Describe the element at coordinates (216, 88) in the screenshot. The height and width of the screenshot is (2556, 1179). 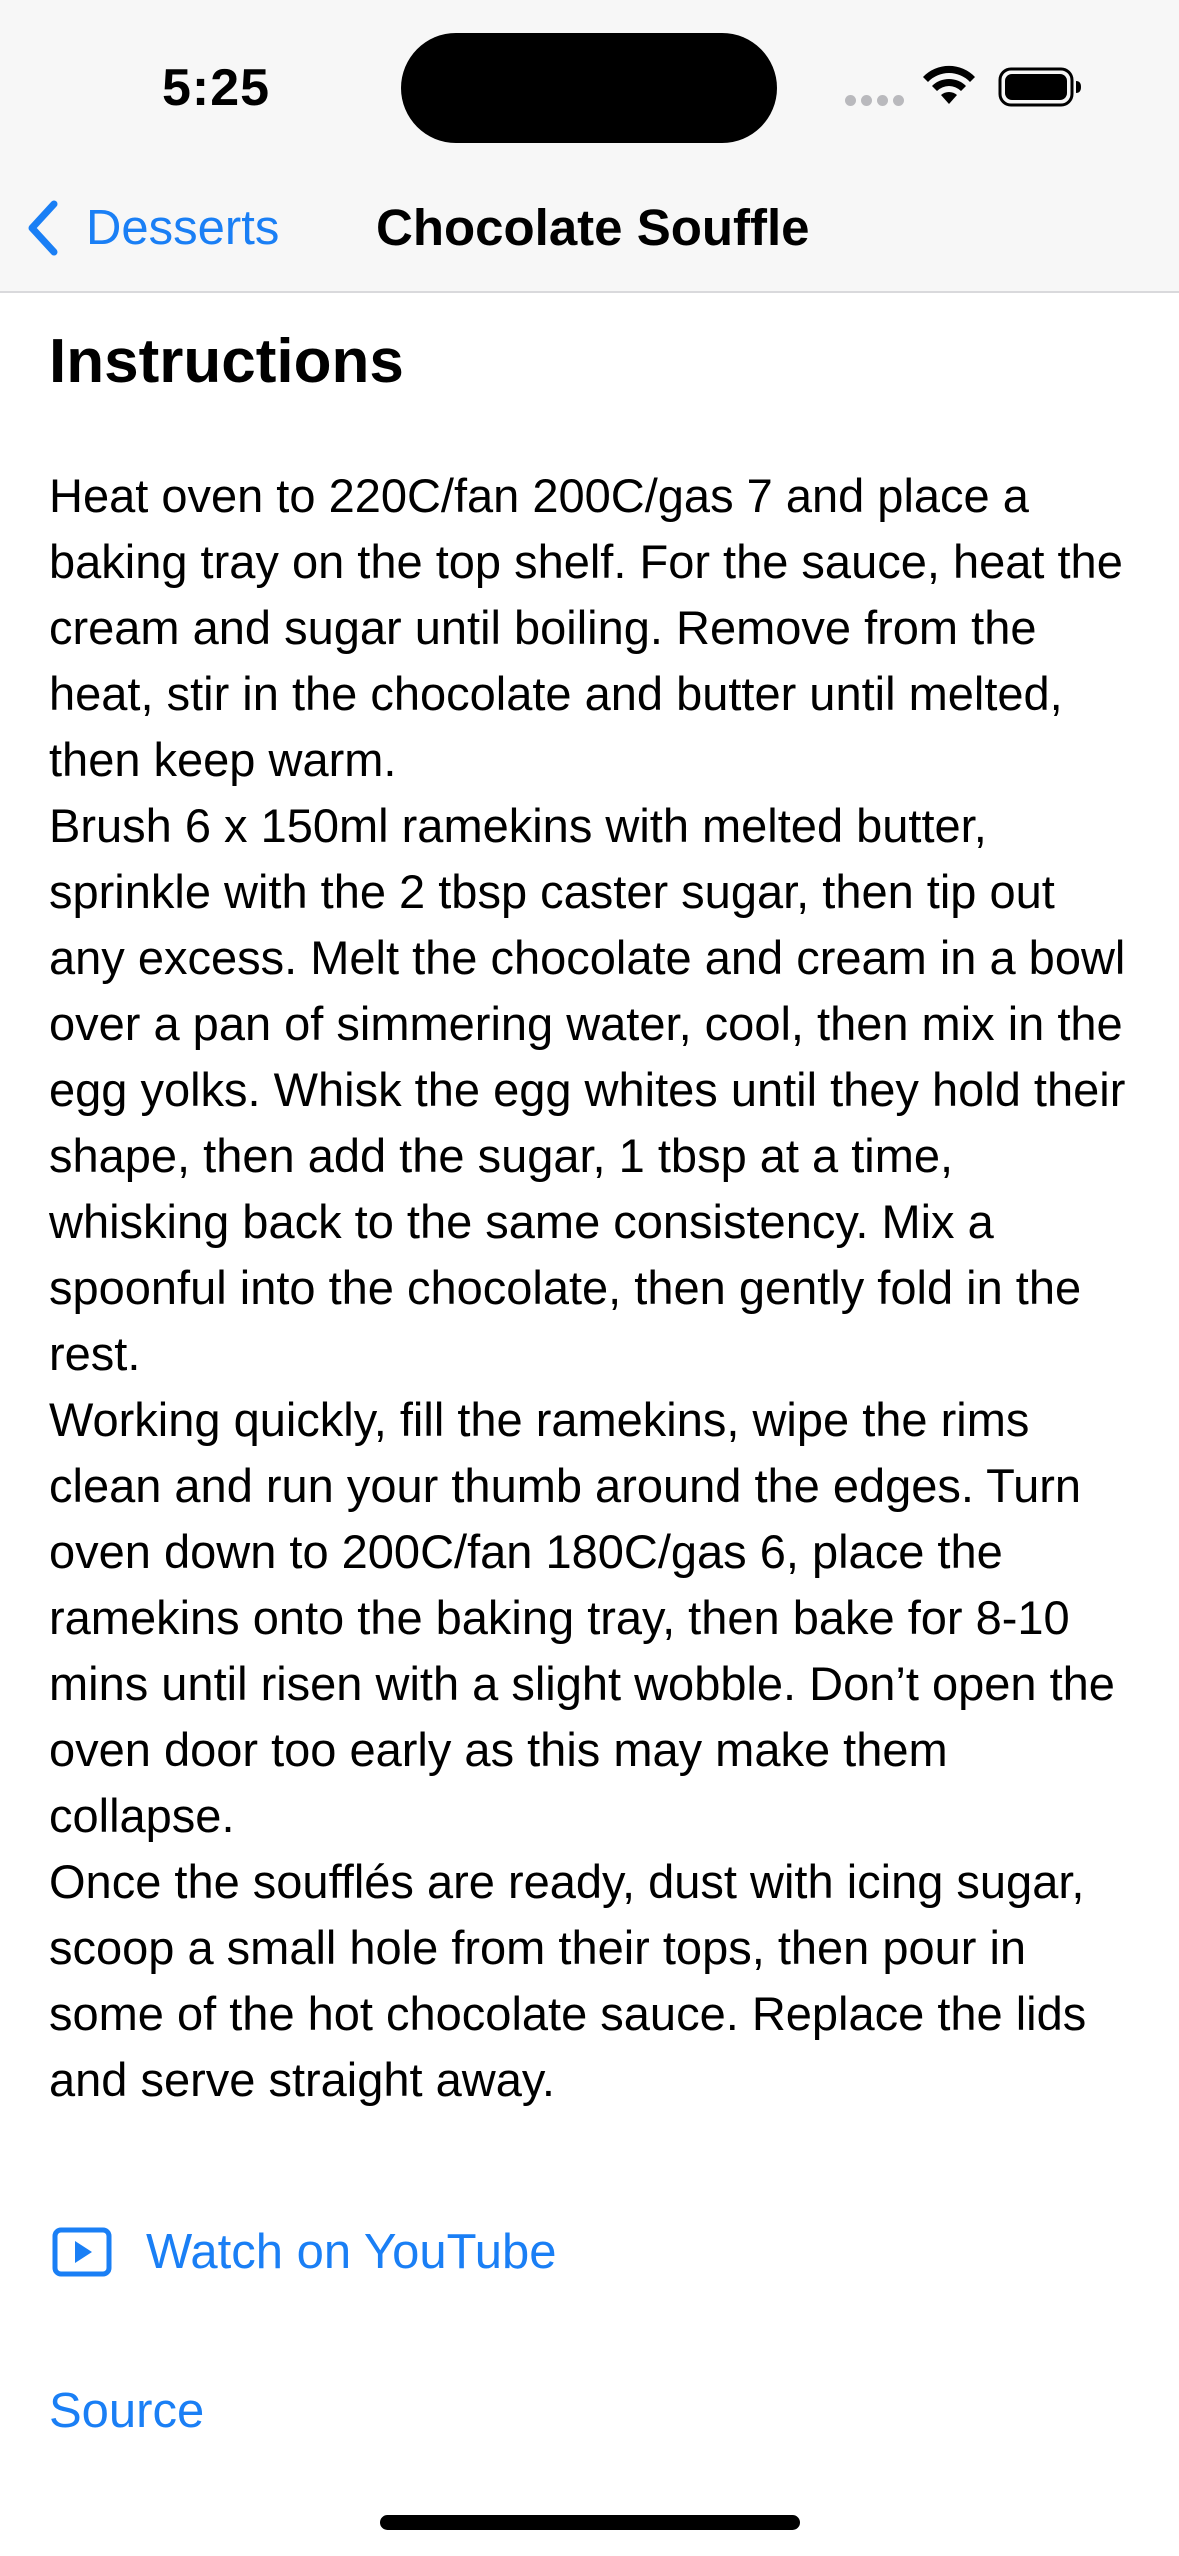
I see `status-time: 5:25` at that location.